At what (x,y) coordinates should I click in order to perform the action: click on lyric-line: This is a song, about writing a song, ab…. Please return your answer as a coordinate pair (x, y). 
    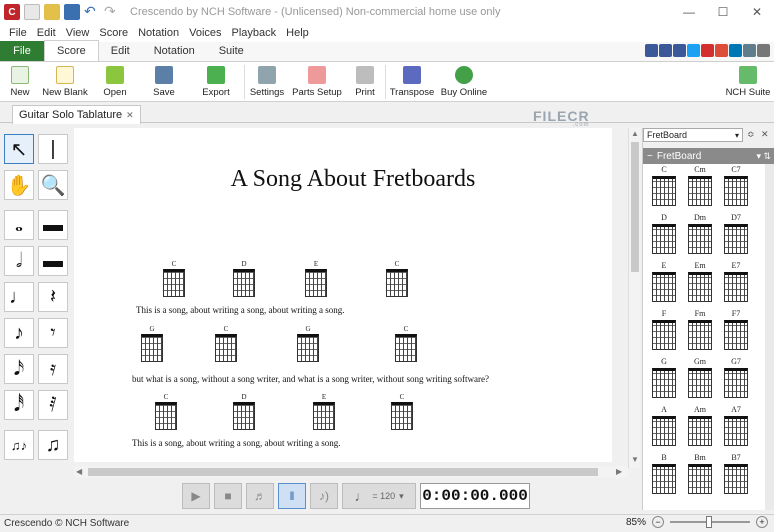
    Looking at the image, I should click on (240, 310).